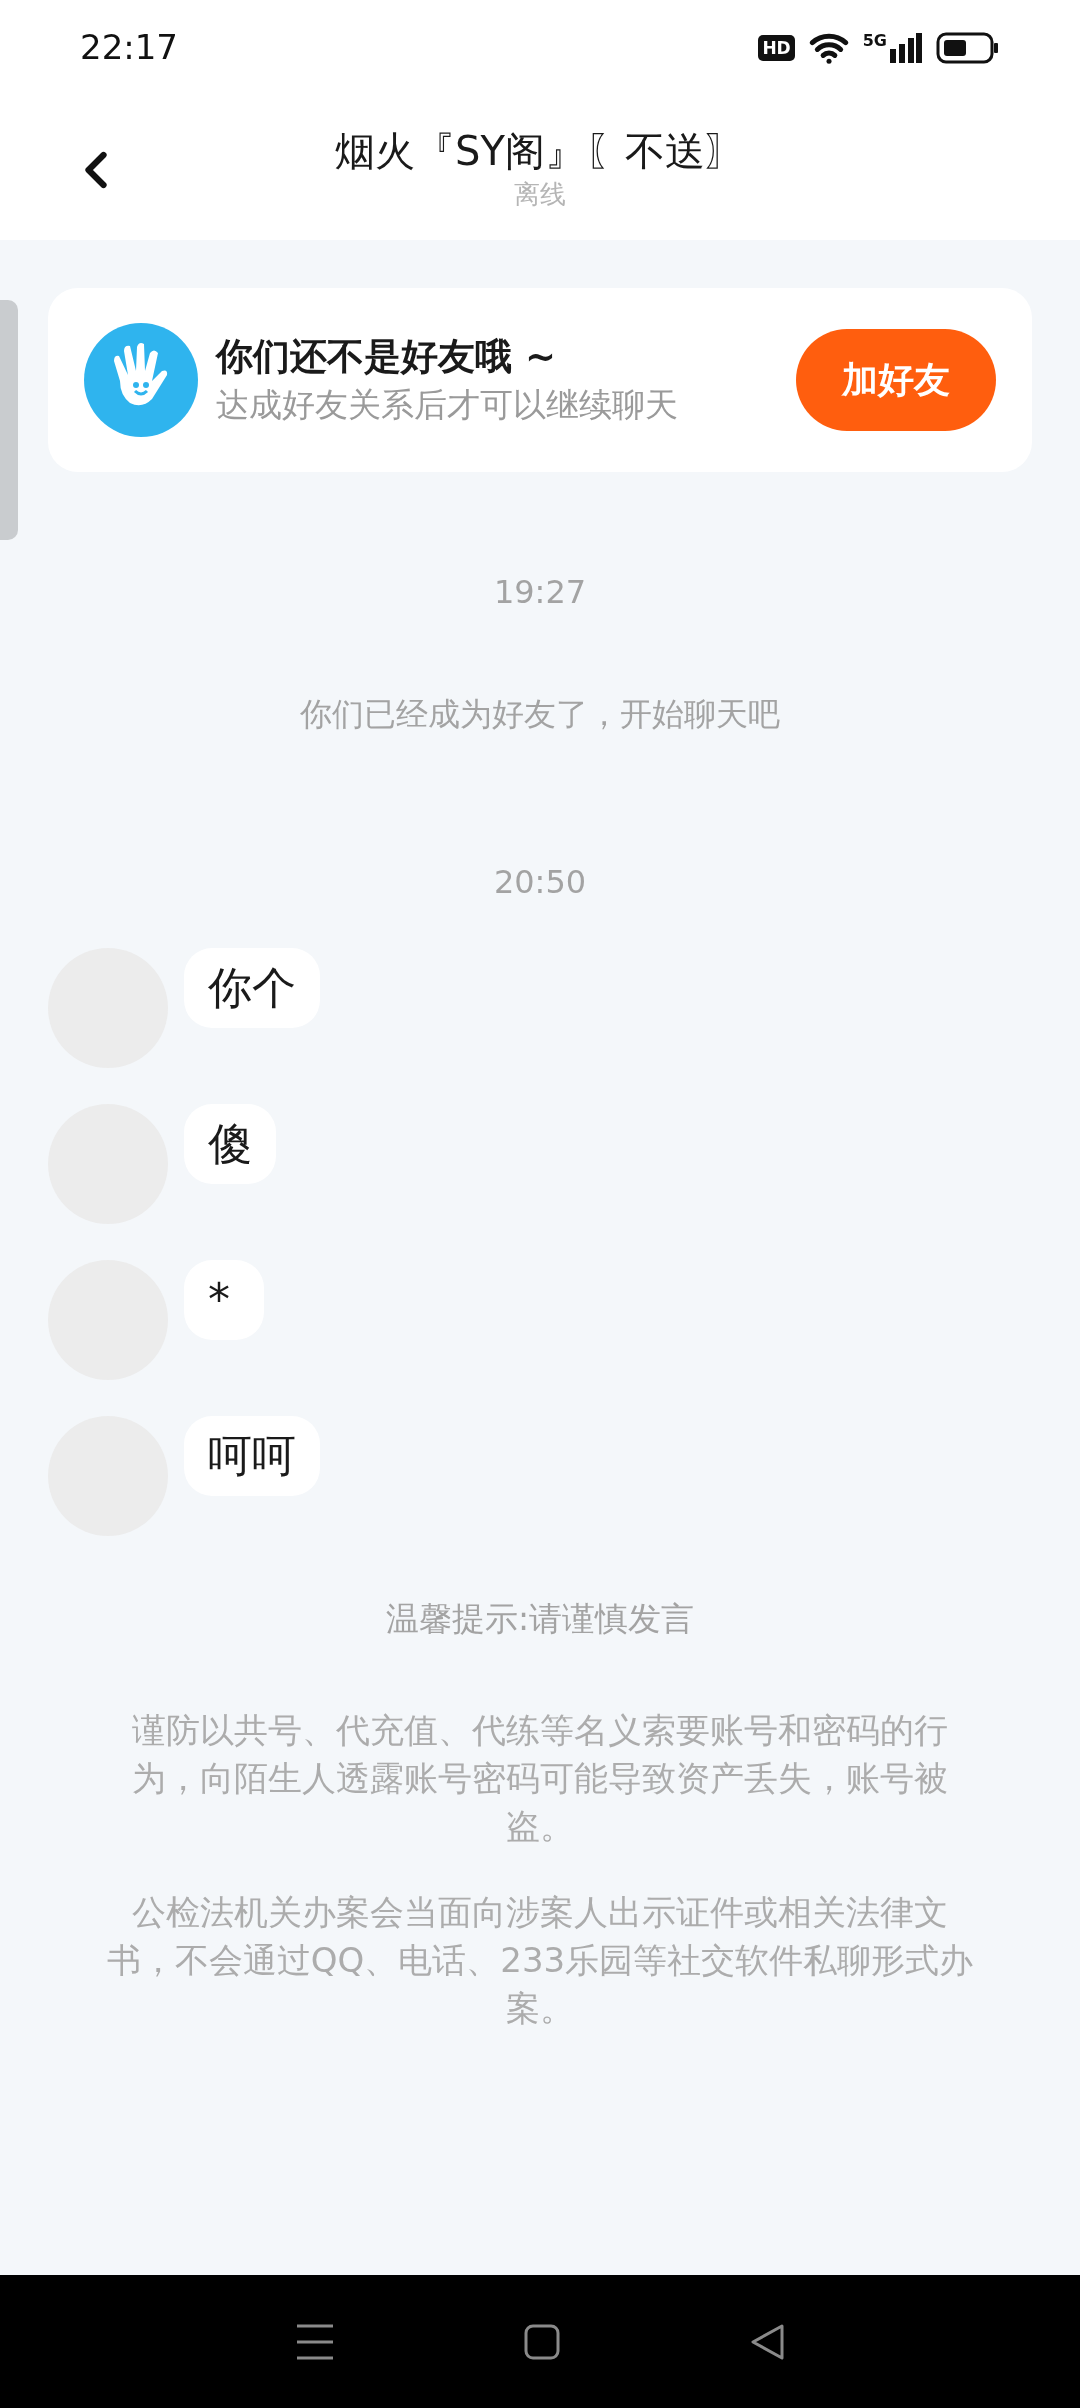 This screenshot has height=2408, width=1080. I want to click on message-bubble: 傻, so click(230, 1144).